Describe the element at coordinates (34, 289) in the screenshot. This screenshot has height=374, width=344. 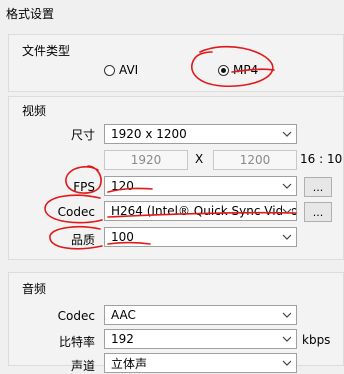
I see `audio-group-label: 音频` at that location.